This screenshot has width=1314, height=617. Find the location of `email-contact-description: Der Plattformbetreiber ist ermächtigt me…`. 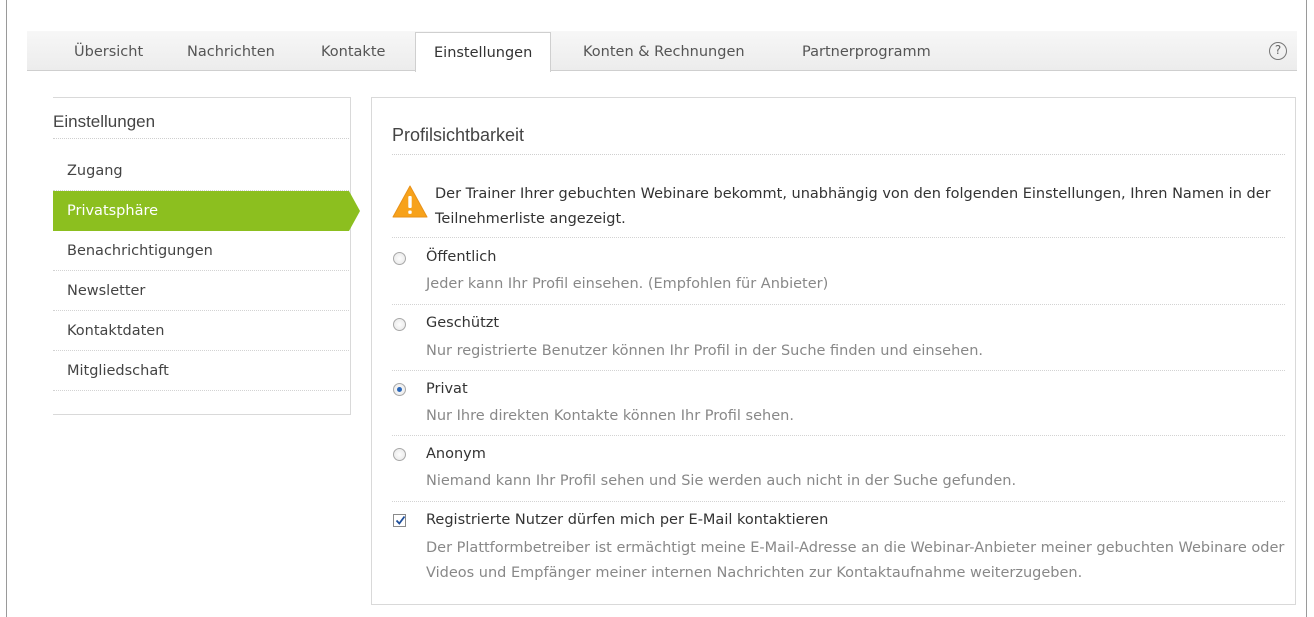

email-contact-description: Der Plattformbetreiber ist ermächtigt me… is located at coordinates (855, 560).